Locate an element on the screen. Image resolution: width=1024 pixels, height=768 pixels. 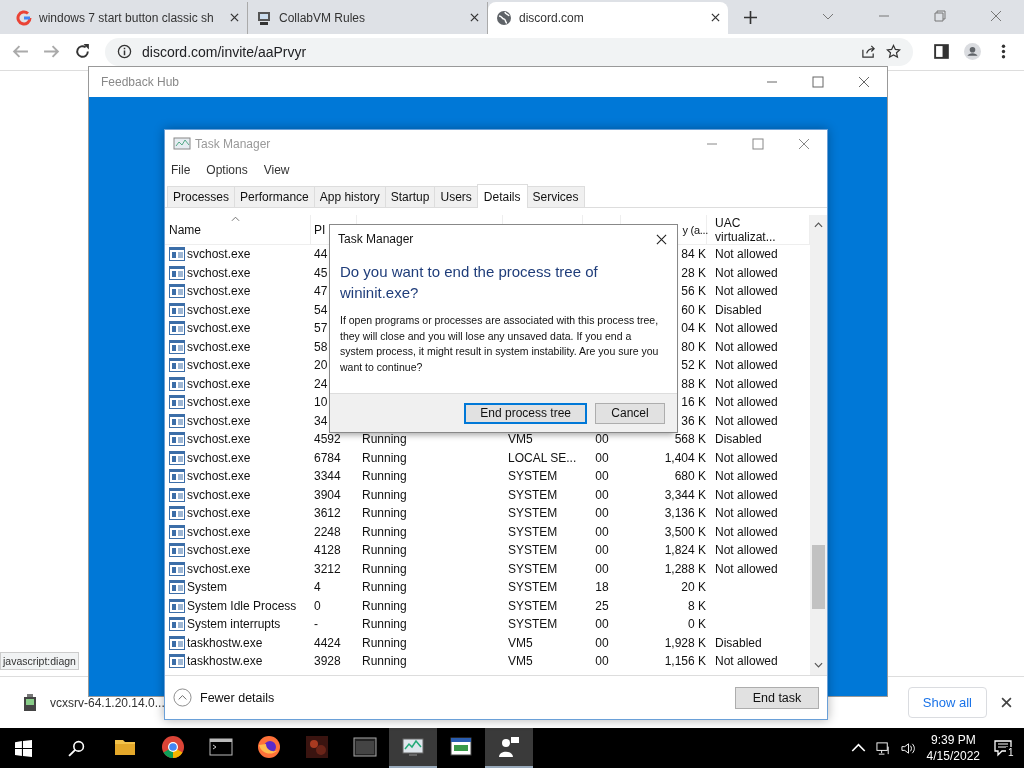
table-cell: System Idle Process is located at coordinates (242, 605).